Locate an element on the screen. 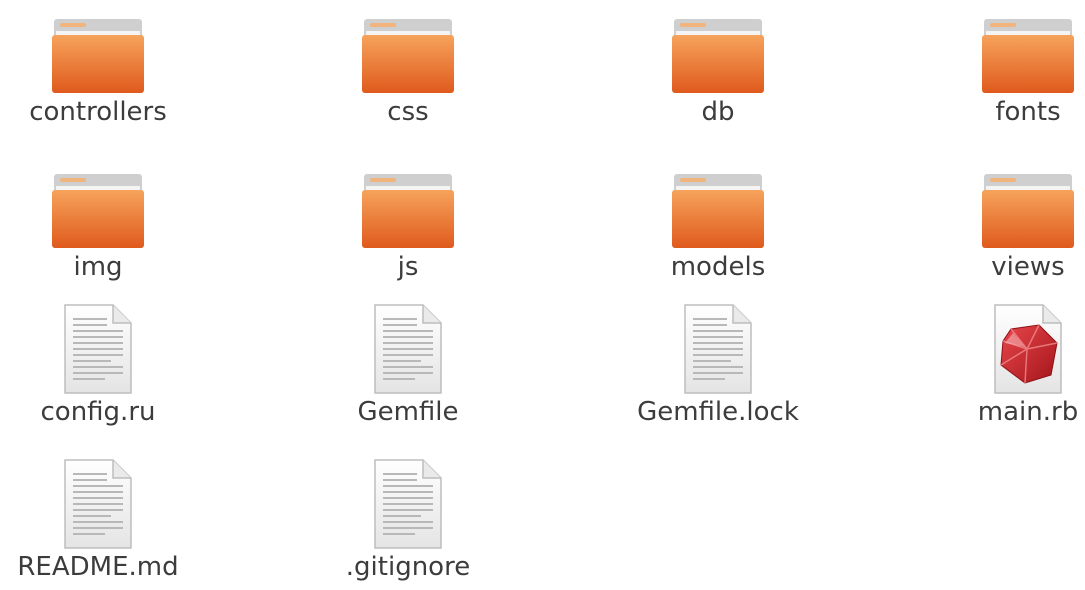  file-label: css is located at coordinates (408, 112).